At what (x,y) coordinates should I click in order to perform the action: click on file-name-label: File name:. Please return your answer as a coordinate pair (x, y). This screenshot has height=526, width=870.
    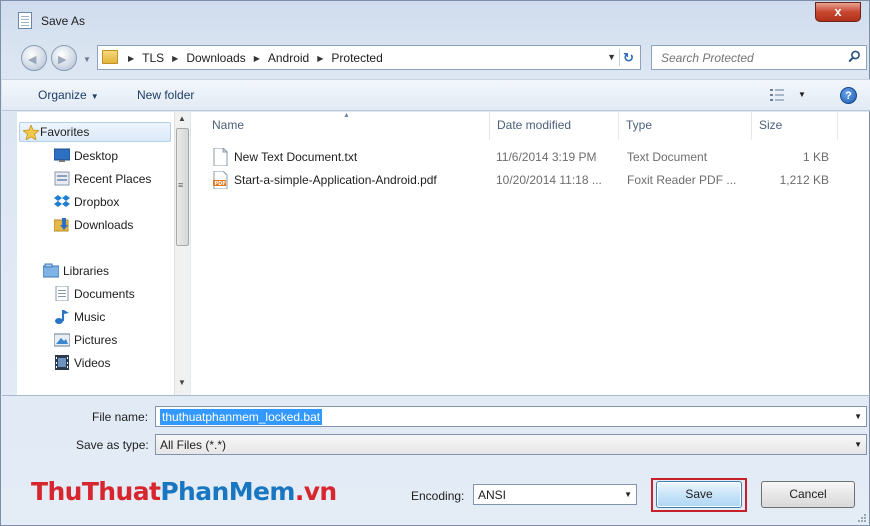
    Looking at the image, I should click on (120, 417).